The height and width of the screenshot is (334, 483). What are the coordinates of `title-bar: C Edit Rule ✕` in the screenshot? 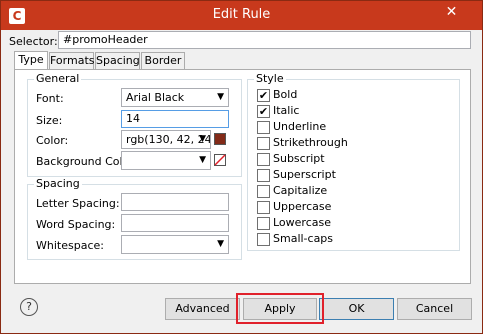 It's located at (241, 15).